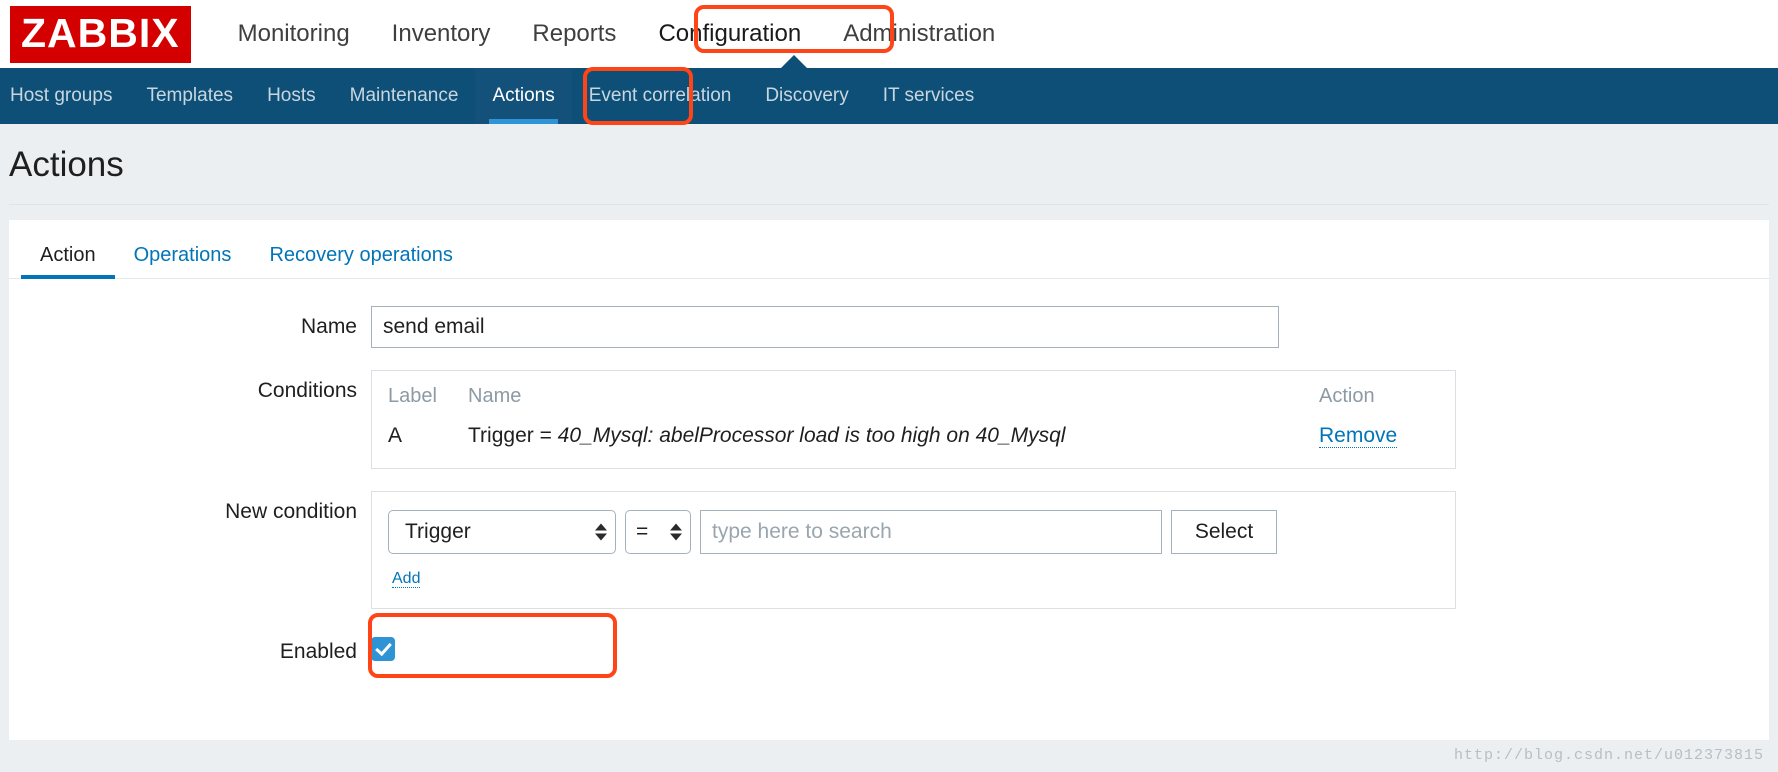 This screenshot has height=772, width=1778. I want to click on tab-operations: Operations, so click(183, 258).